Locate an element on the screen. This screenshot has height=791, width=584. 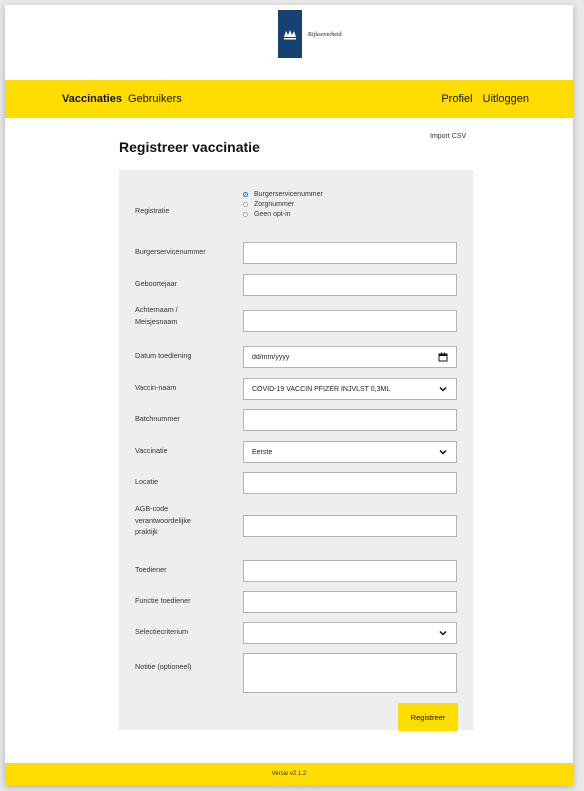
nav-left: Vaccinaties Gebruikers is located at coordinates (122, 99).